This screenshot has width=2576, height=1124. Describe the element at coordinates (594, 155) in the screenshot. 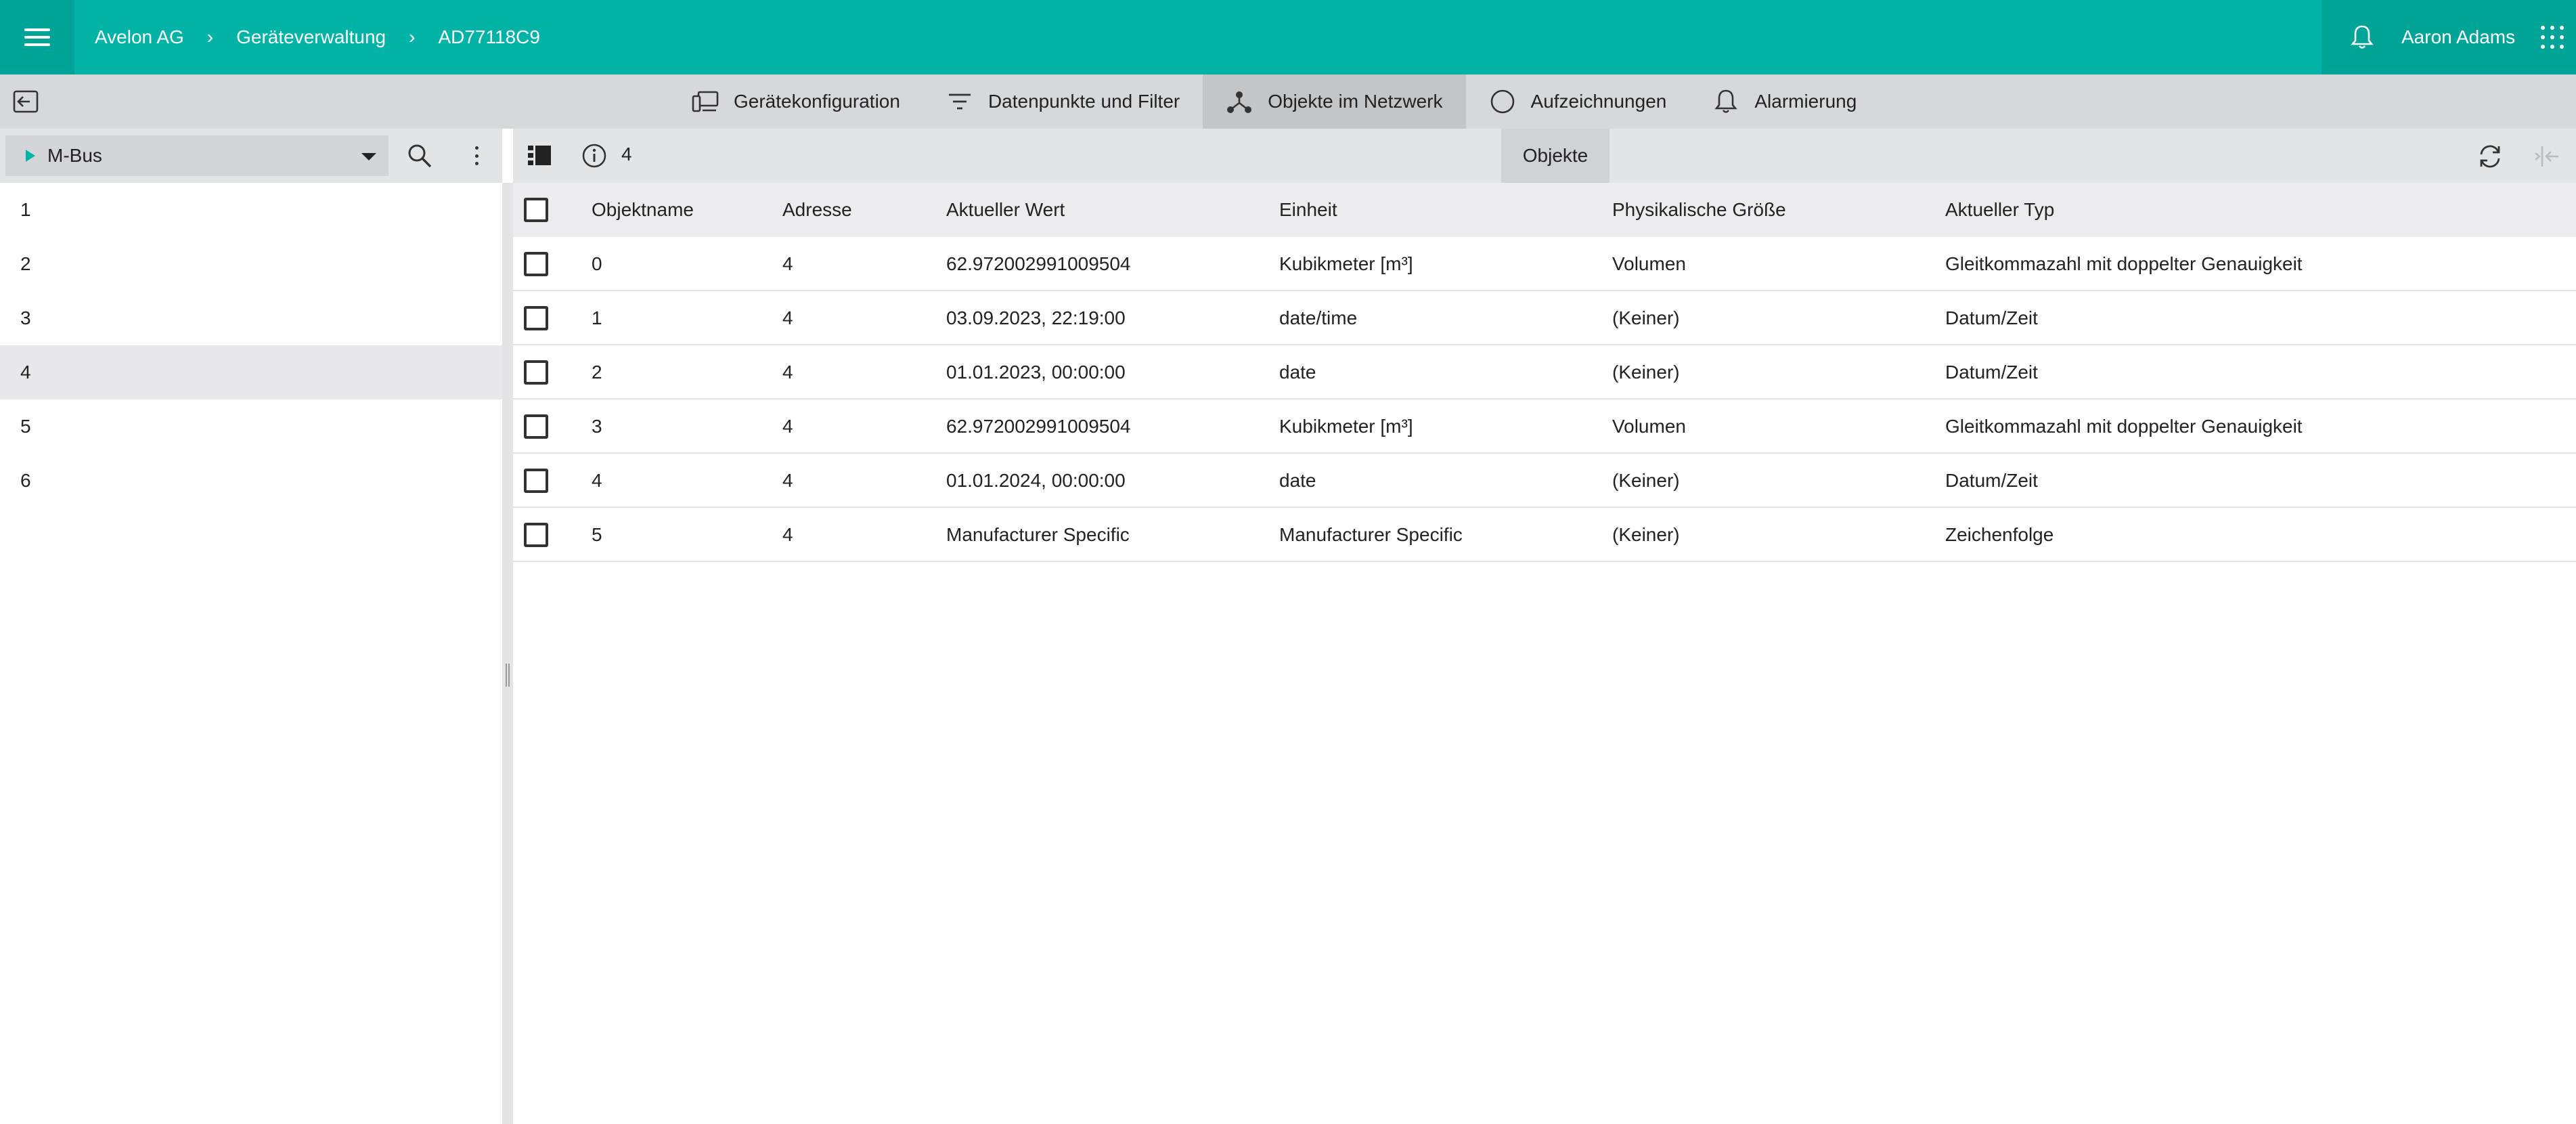

I see `info-icon` at that location.